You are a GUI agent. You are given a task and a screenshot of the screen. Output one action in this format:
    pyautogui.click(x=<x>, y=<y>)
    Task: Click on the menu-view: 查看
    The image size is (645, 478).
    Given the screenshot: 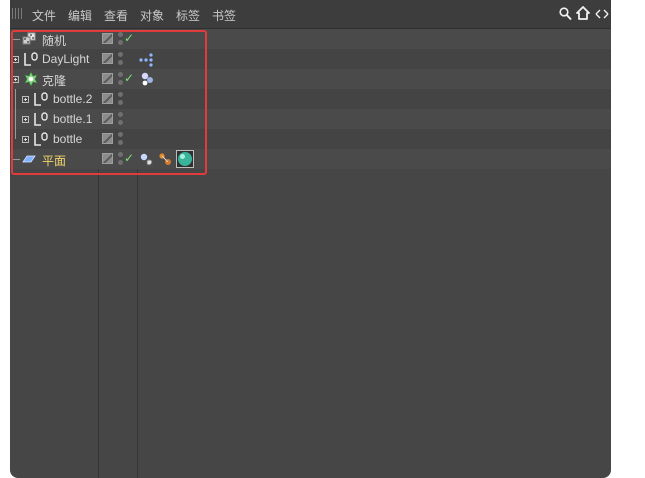 What is the action you would take?
    pyautogui.click(x=116, y=15)
    